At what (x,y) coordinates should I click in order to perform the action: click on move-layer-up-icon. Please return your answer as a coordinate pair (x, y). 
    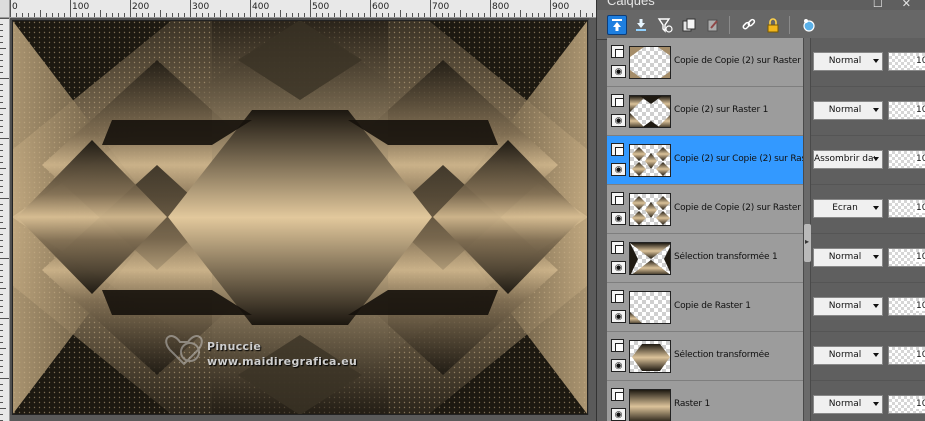
    Looking at the image, I should click on (617, 25).